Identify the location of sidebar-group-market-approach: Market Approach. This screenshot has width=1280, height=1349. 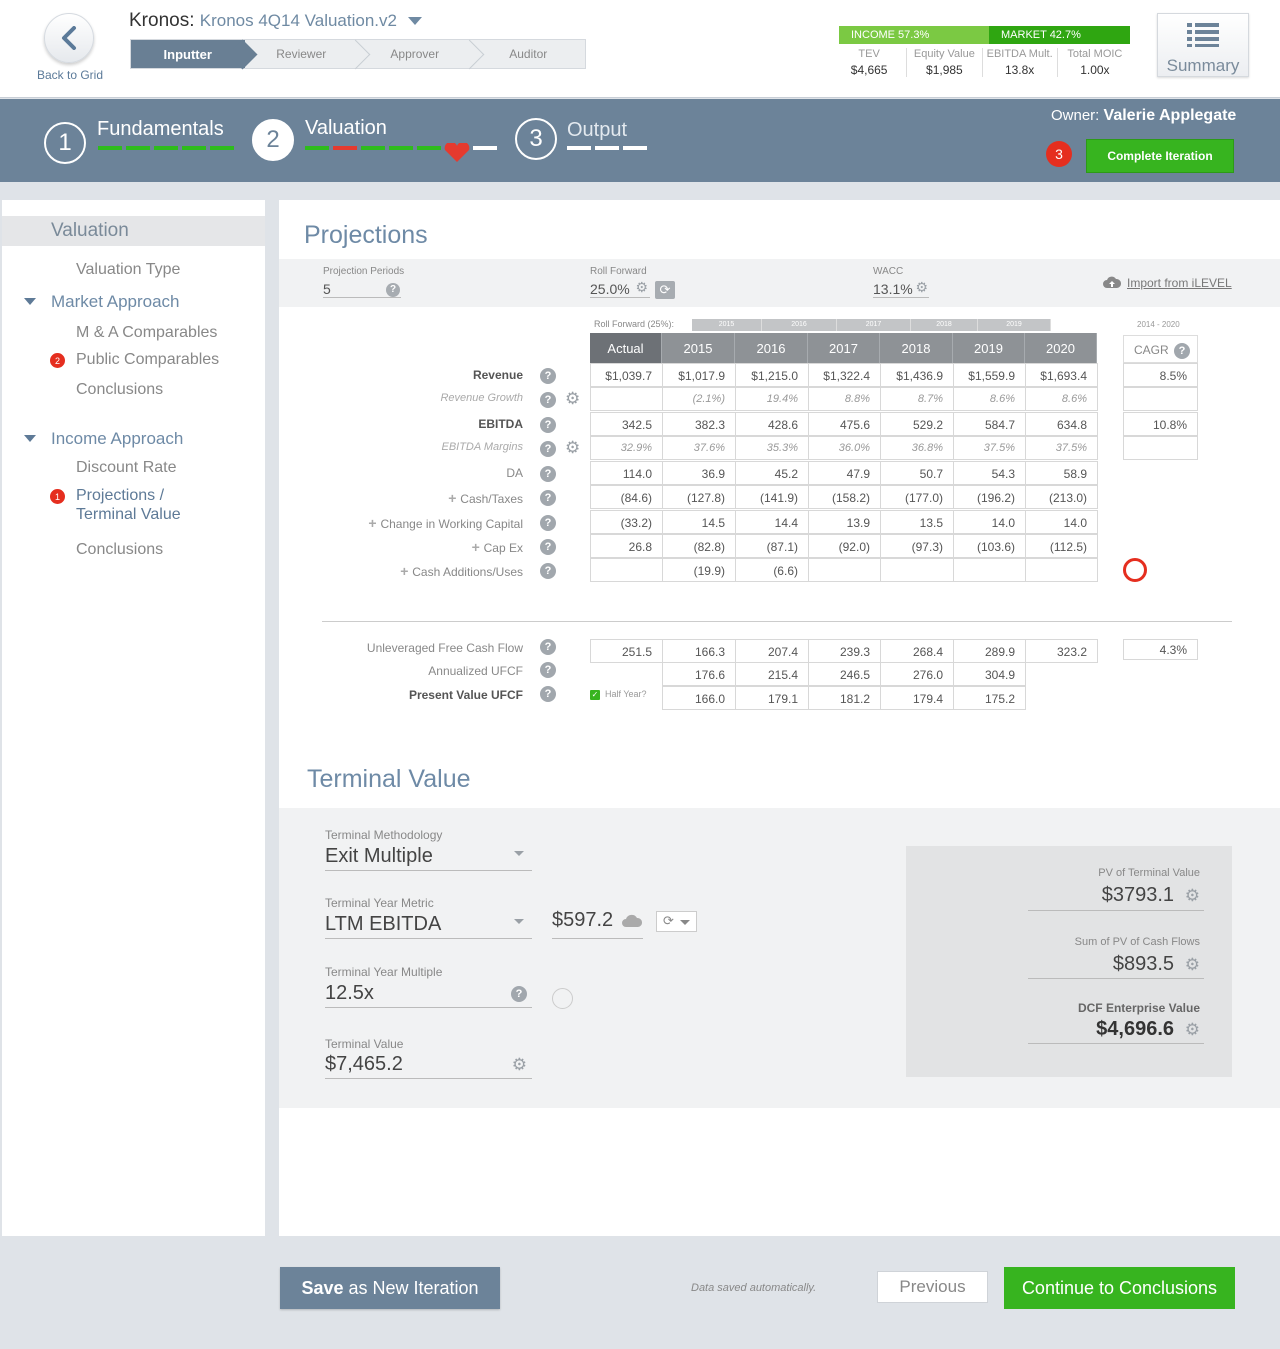
(115, 302).